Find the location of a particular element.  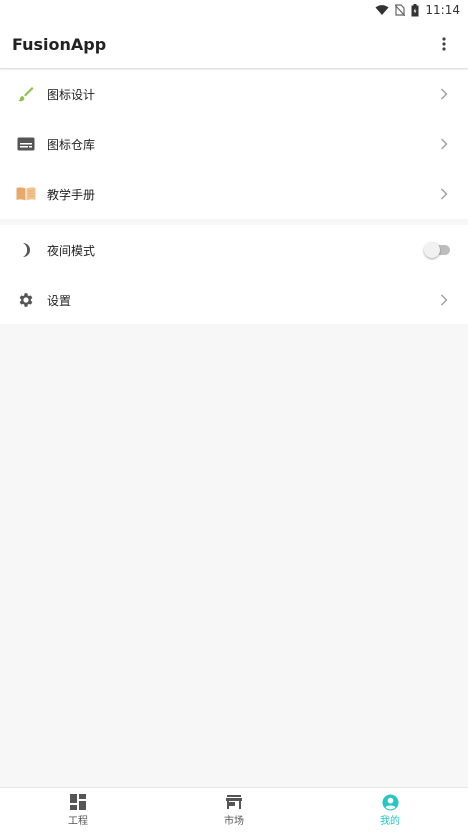

dashboard-icon is located at coordinates (78, 802).